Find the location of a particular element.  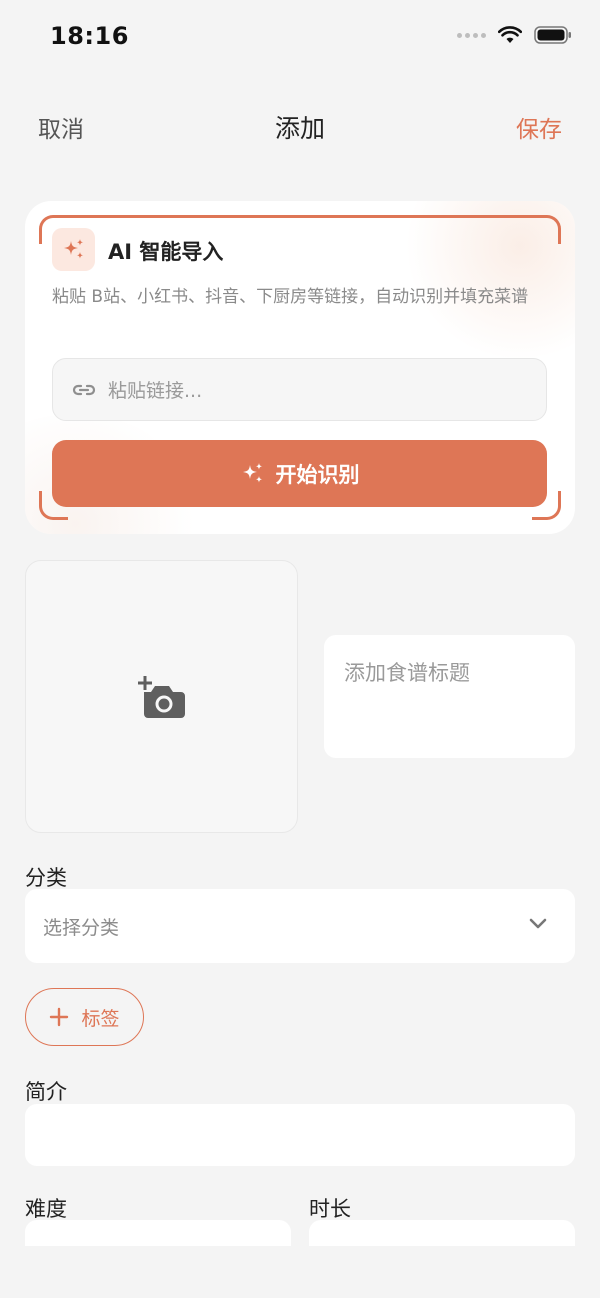

frame-line is located at coordinates (300, 216).